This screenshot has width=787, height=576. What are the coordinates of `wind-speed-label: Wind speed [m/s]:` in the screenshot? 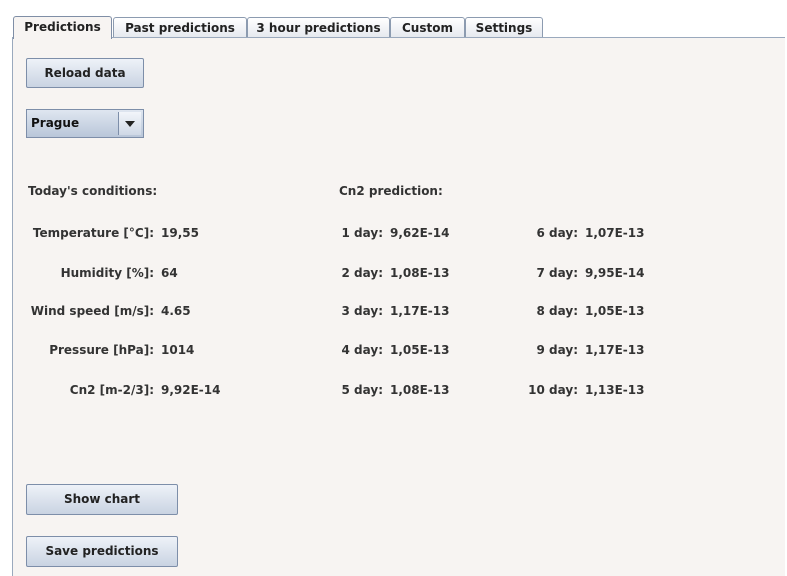 It's located at (92, 311).